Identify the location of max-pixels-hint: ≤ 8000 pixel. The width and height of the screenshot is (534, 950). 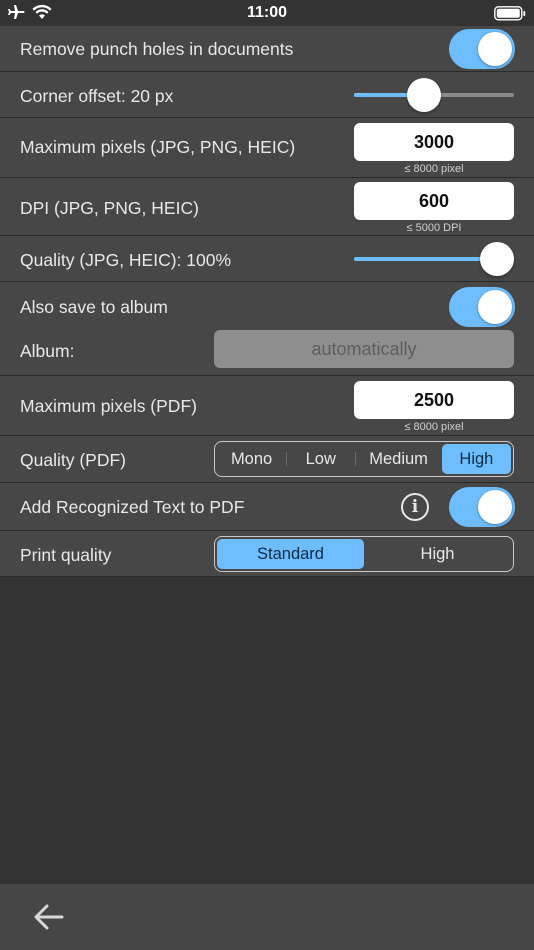
(434, 169).